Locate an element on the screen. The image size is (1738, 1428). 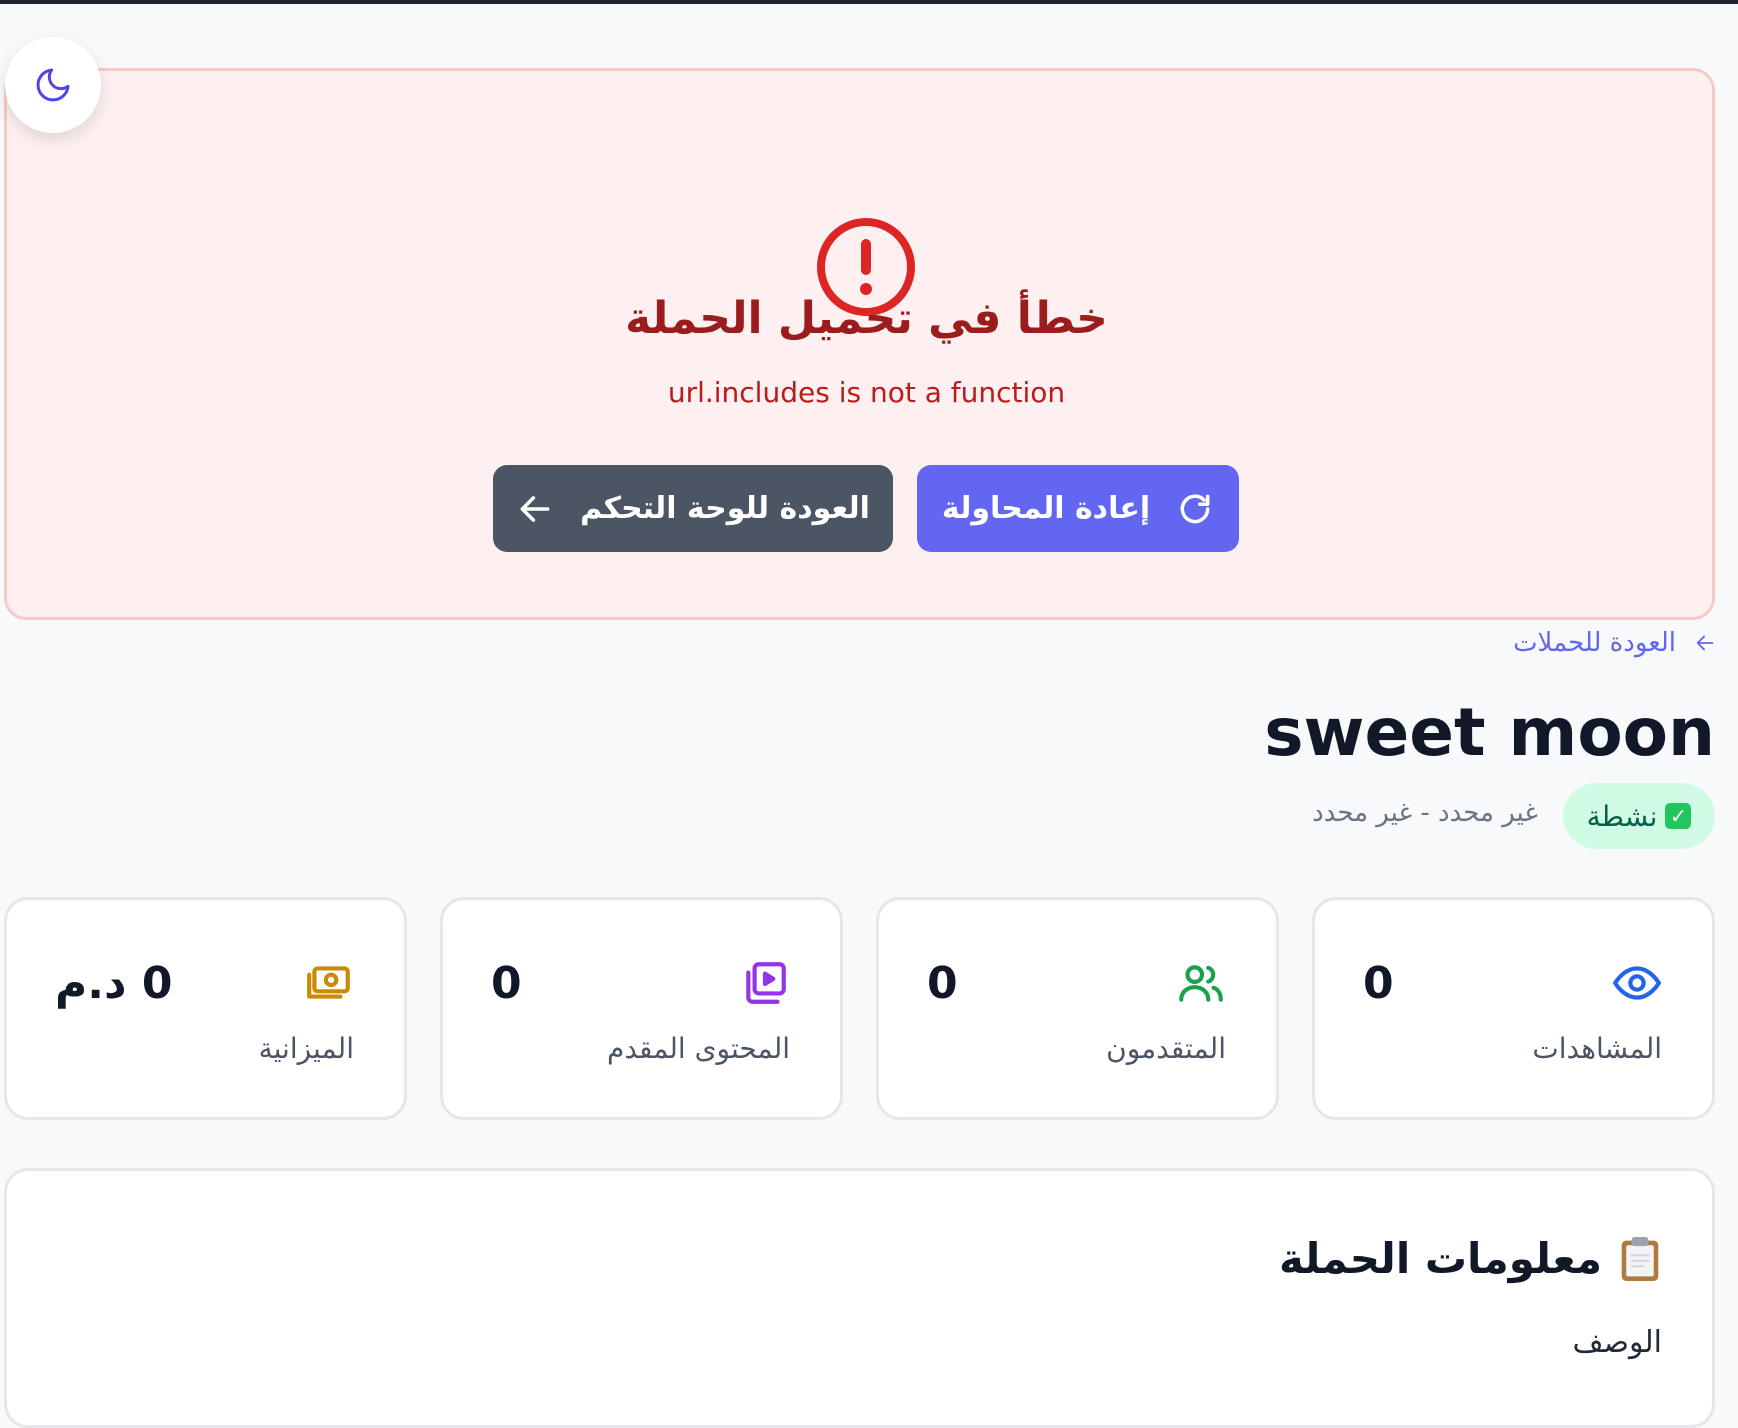
stat-card-budget: 0 د.م الميزانية is located at coordinates (205, 1008).